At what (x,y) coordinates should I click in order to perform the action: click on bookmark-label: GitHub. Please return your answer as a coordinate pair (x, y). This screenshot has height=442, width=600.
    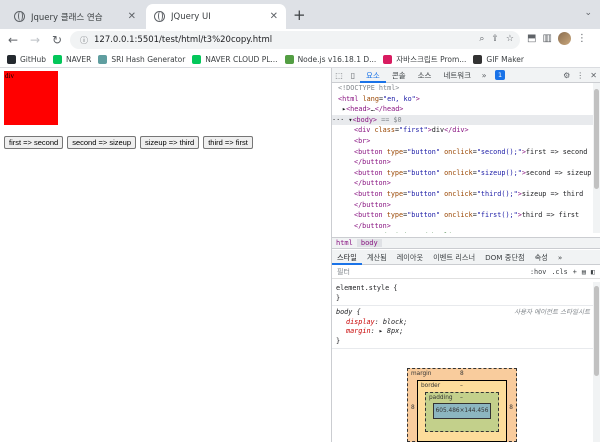
    Looking at the image, I should click on (33, 59).